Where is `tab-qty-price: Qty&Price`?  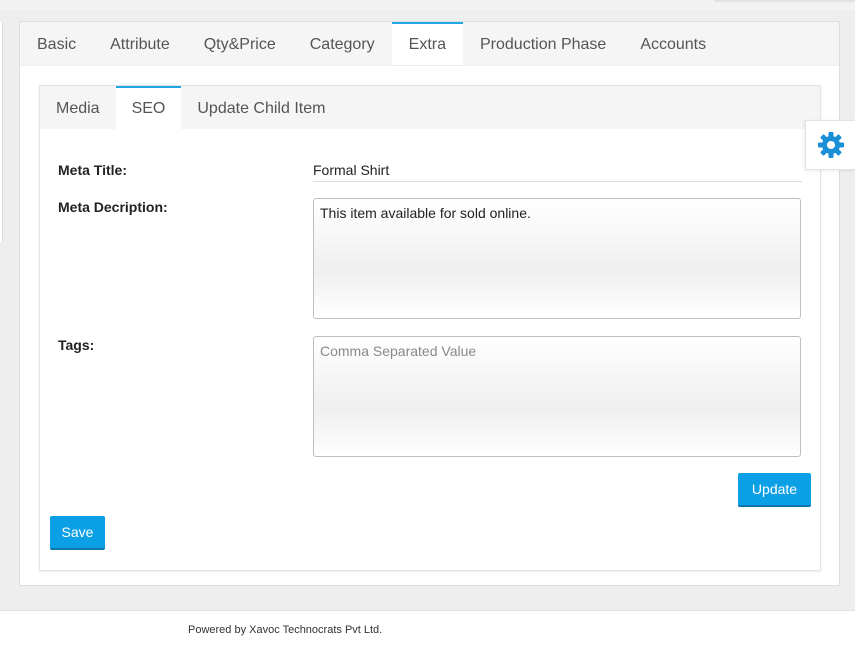
tab-qty-price: Qty&Price is located at coordinates (240, 43).